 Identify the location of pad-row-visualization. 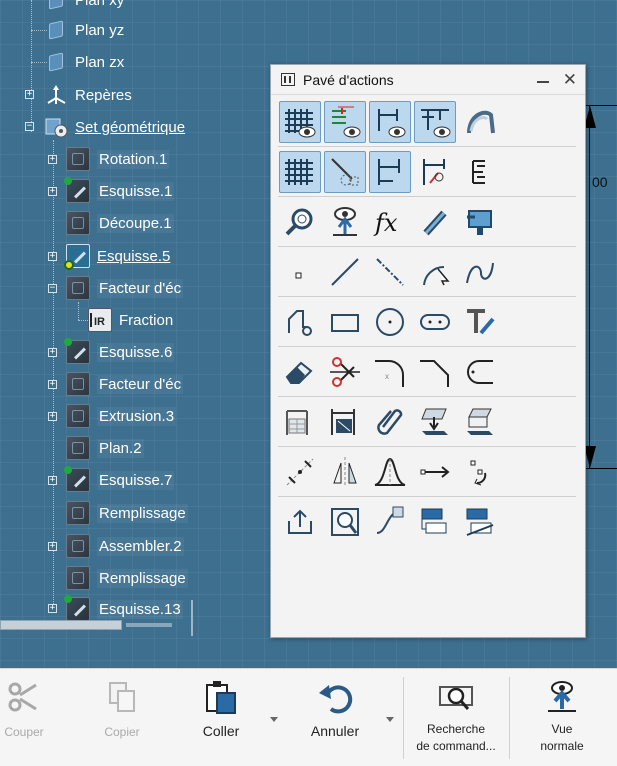
(391, 122).